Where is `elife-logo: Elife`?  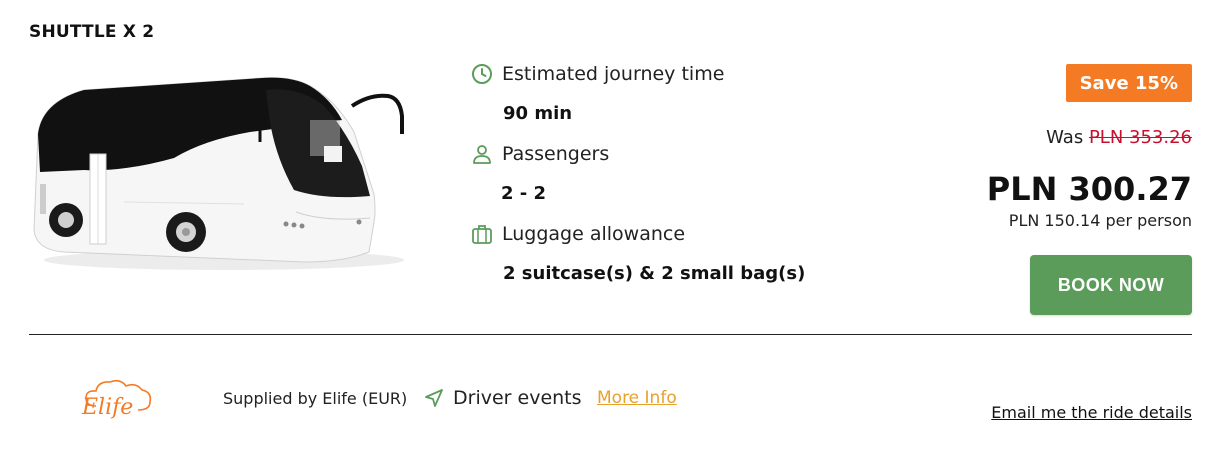
elife-logo: Elife is located at coordinates (116, 399).